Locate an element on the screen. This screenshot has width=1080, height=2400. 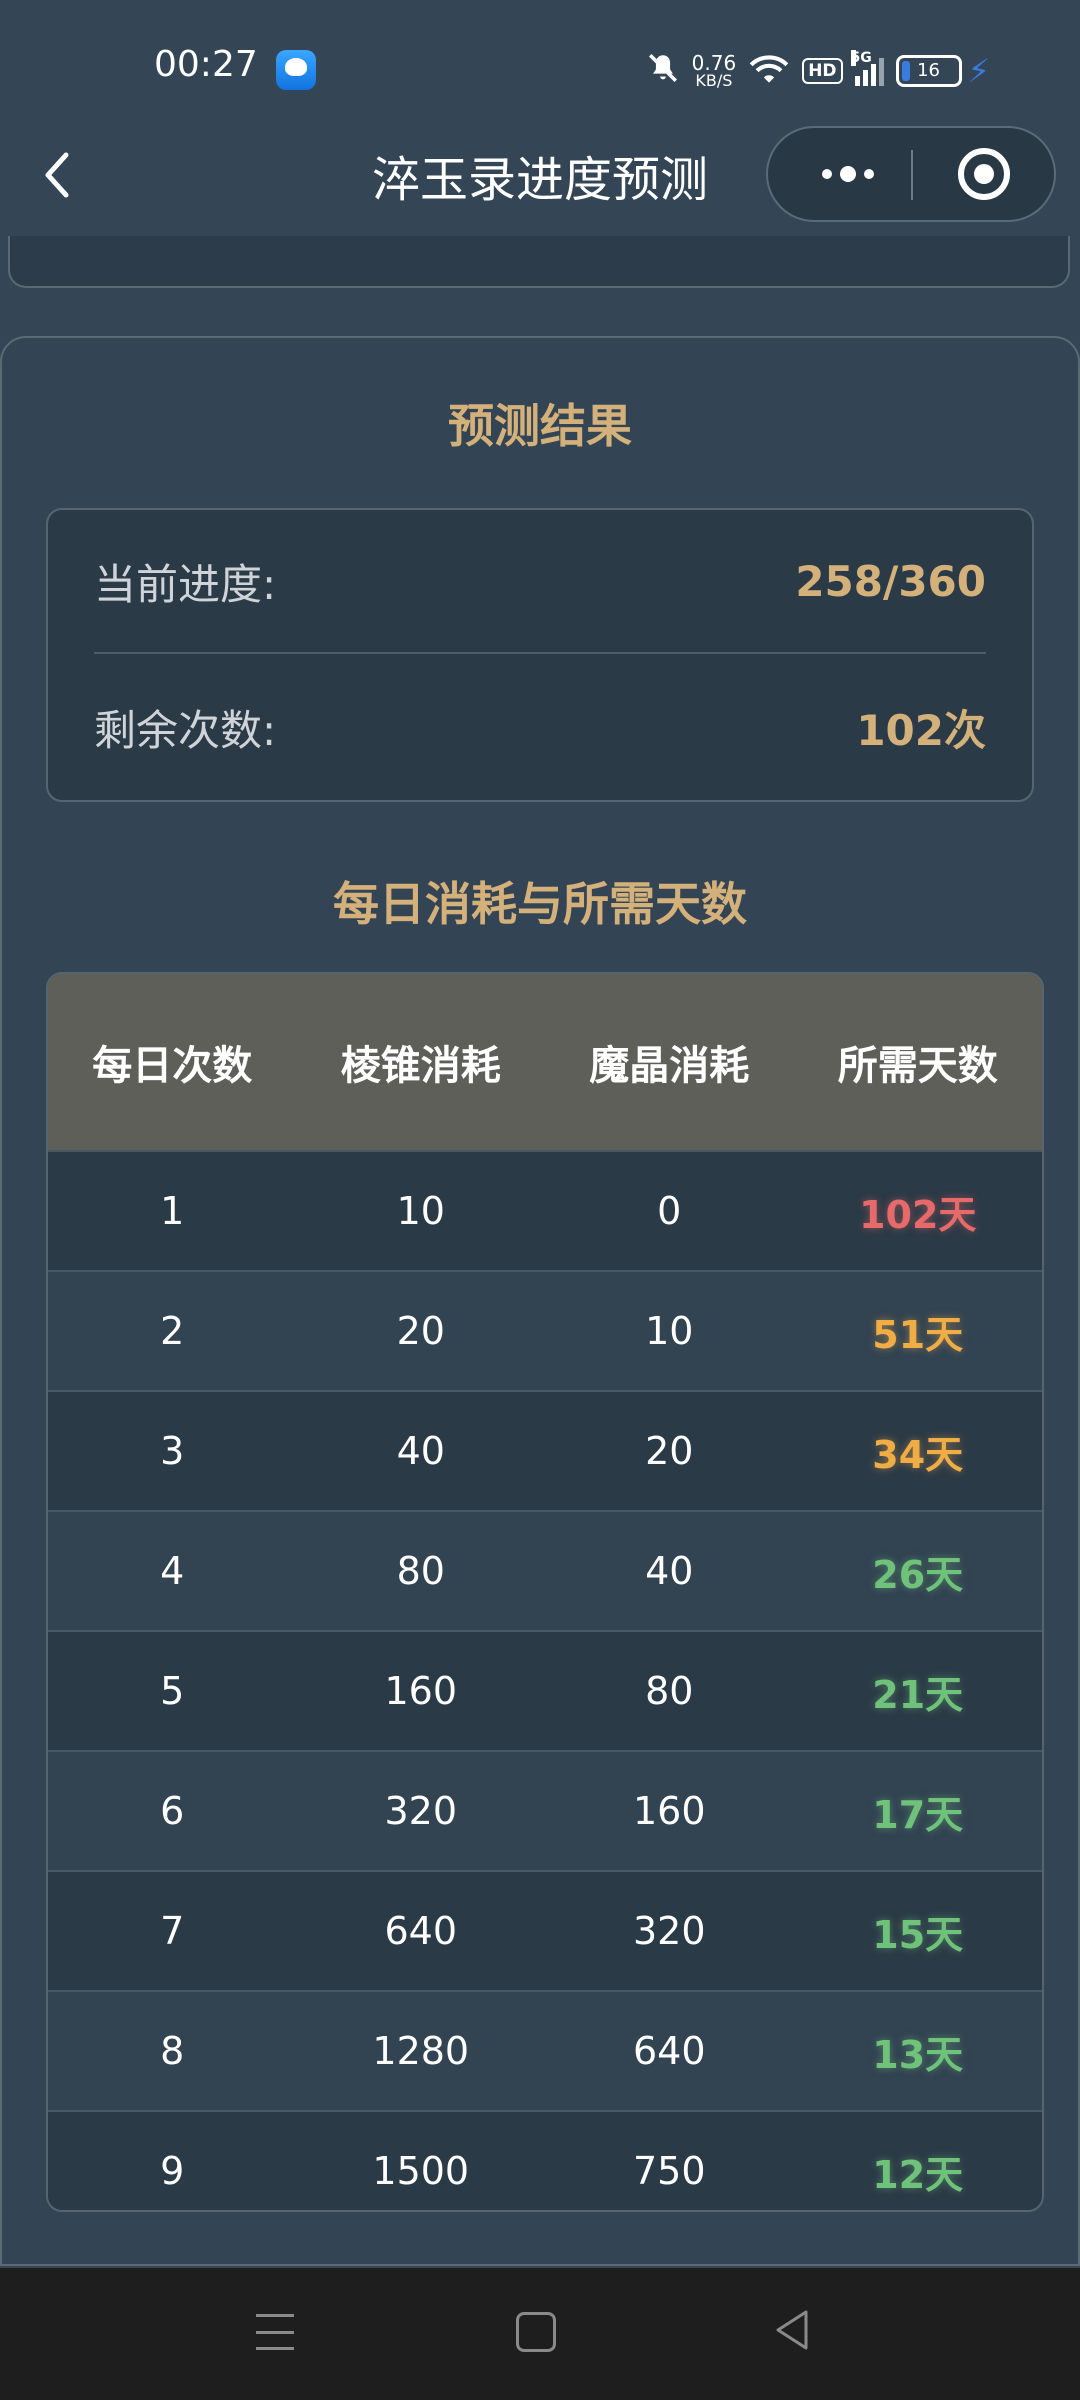
cell-crystal: 40 is located at coordinates (669, 1571).